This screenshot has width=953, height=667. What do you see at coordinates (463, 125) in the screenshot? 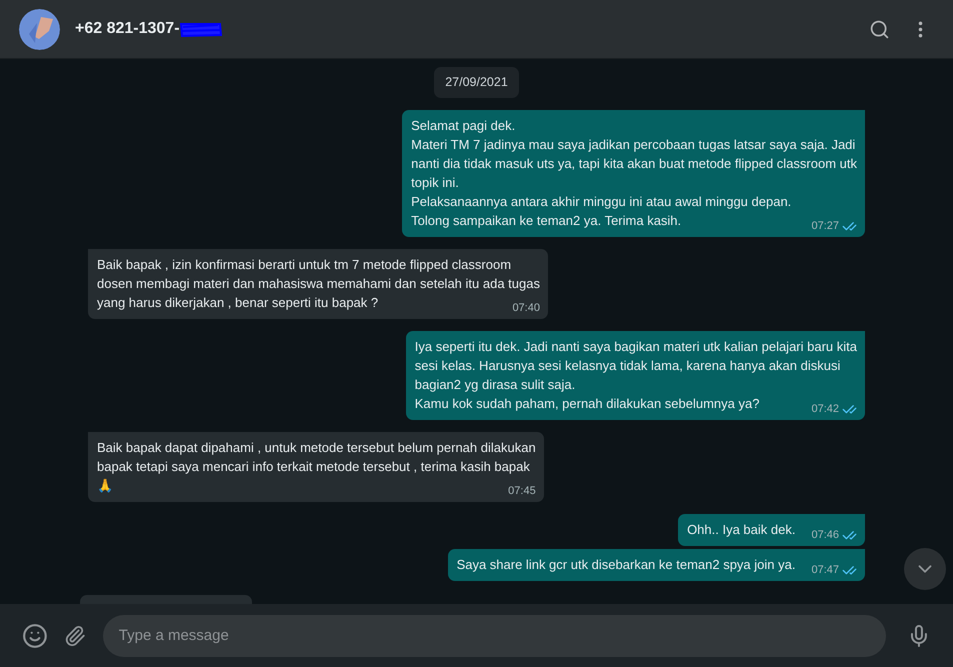
I see `message-text: Selamat pagi dek.` at bounding box center [463, 125].